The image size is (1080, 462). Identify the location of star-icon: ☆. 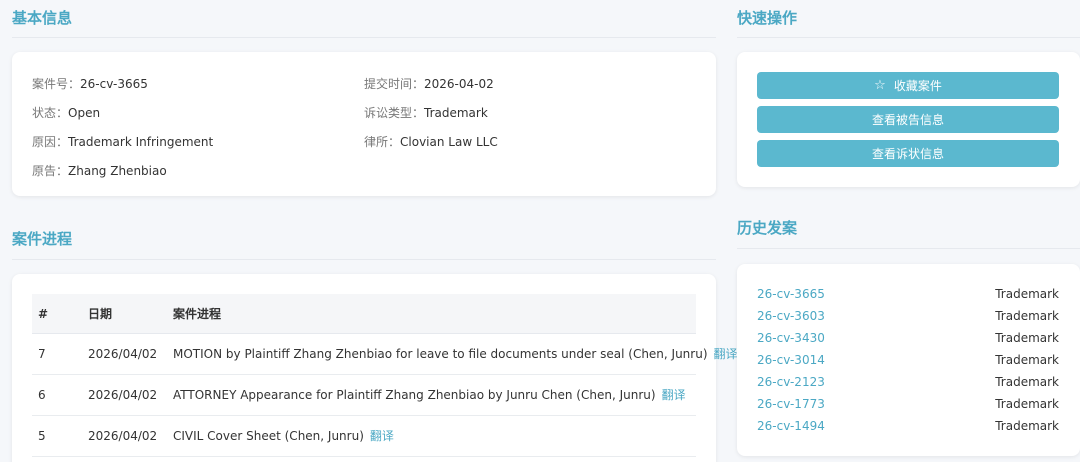
(880, 85).